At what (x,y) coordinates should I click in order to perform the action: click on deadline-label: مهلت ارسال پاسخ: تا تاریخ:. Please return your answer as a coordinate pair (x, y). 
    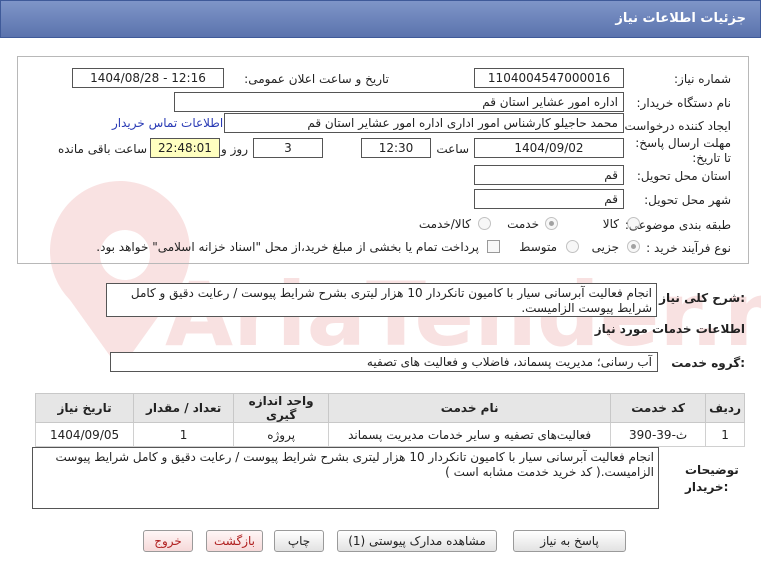
    Looking at the image, I should click on (683, 150).